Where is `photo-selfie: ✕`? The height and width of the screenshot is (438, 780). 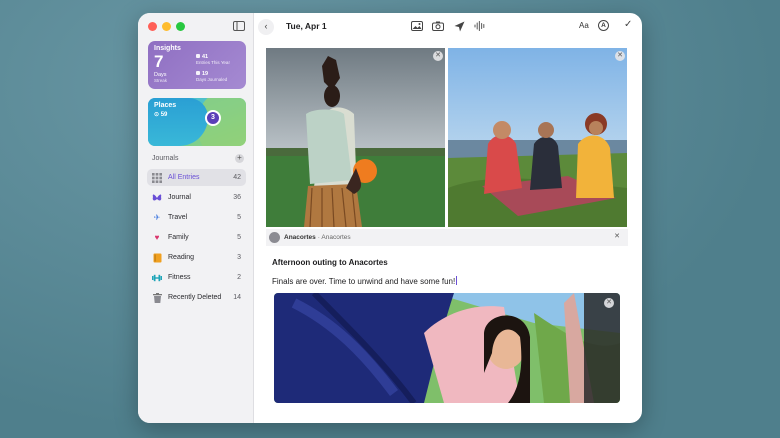 photo-selfie: ✕ is located at coordinates (447, 348).